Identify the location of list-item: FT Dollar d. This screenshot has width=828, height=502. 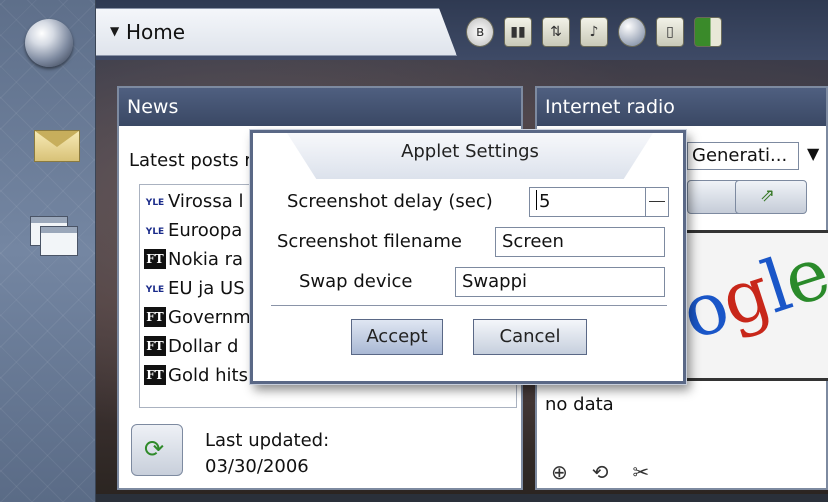
(191, 349).